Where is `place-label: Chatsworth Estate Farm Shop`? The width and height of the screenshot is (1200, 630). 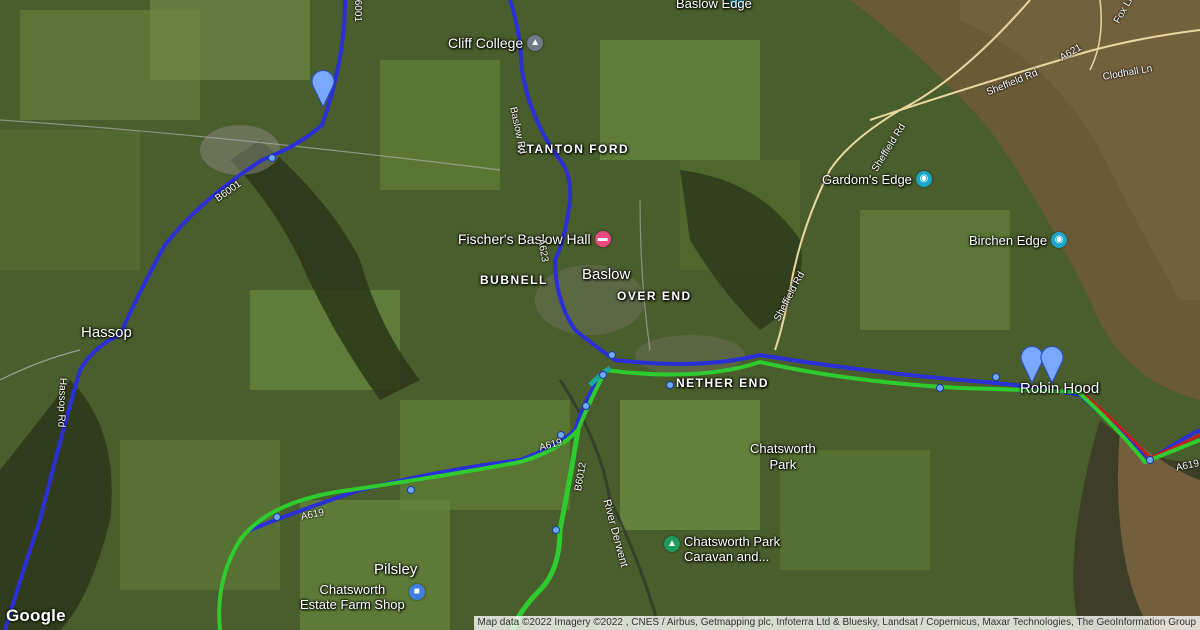 place-label: Chatsworth Estate Farm Shop is located at coordinates (352, 597).